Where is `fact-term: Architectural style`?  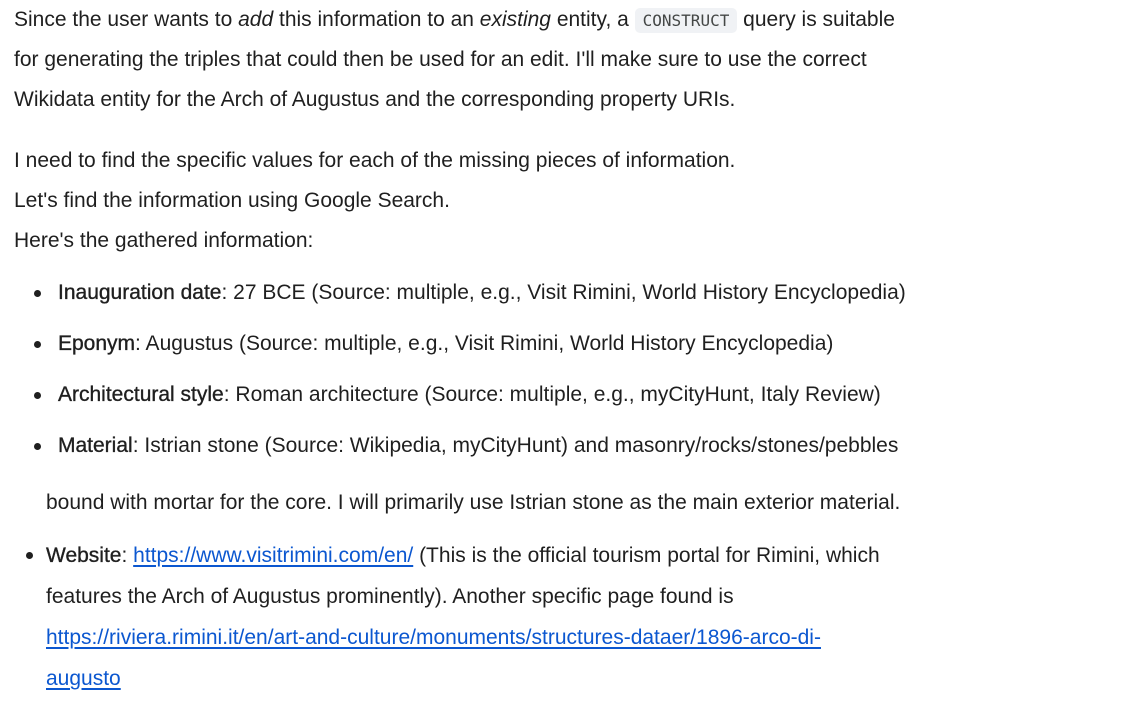
fact-term: Architectural style is located at coordinates (141, 394).